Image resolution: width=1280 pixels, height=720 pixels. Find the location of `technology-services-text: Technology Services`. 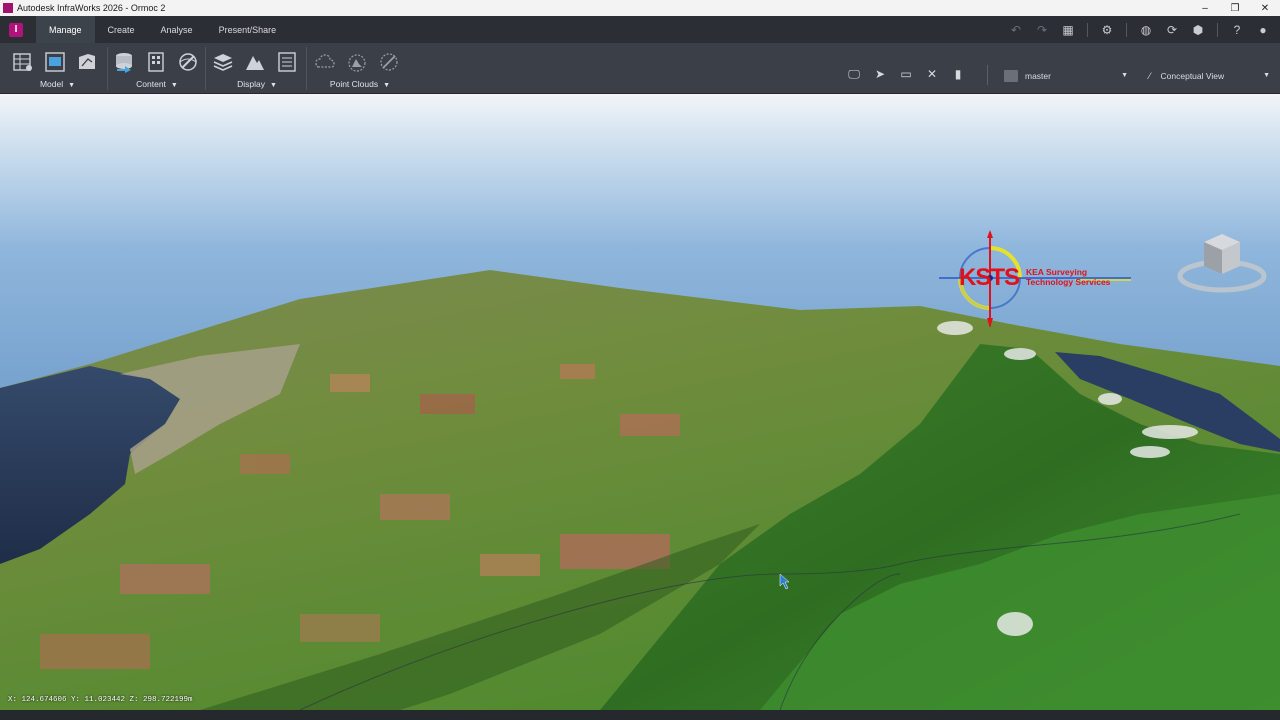

technology-services-text: Technology Services is located at coordinates (1068, 282).